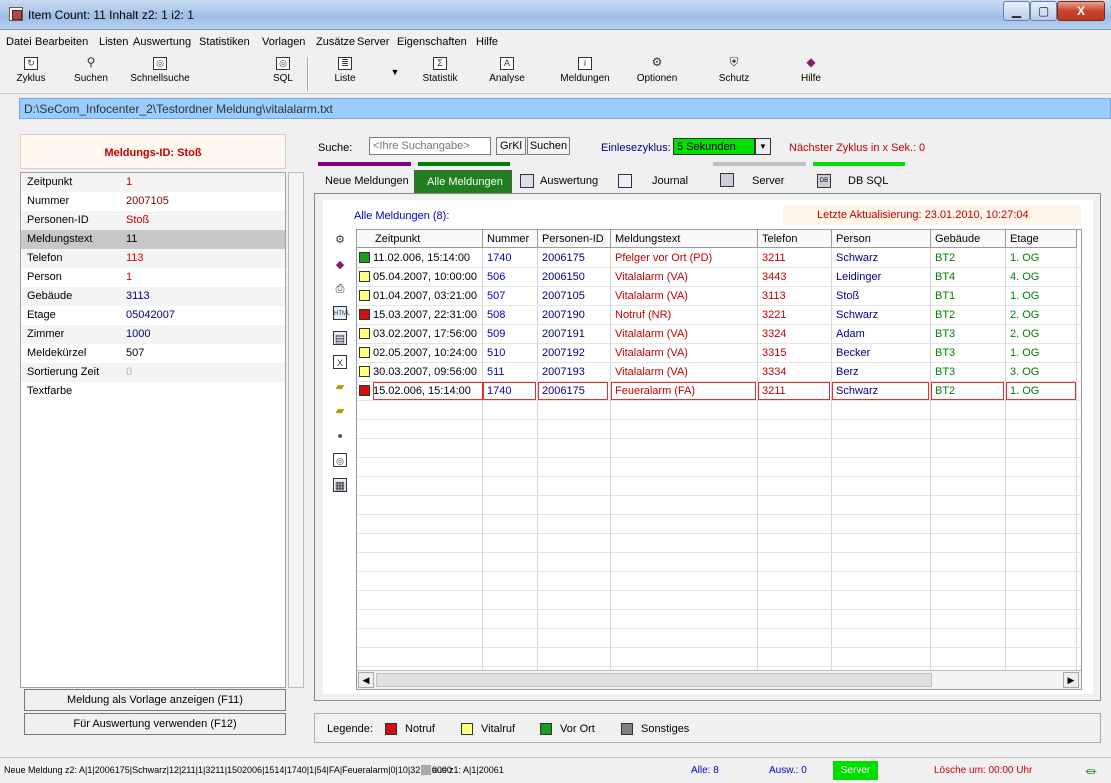 The width and height of the screenshot is (1111, 783). I want to click on tab-journal: Journal, so click(677, 182).